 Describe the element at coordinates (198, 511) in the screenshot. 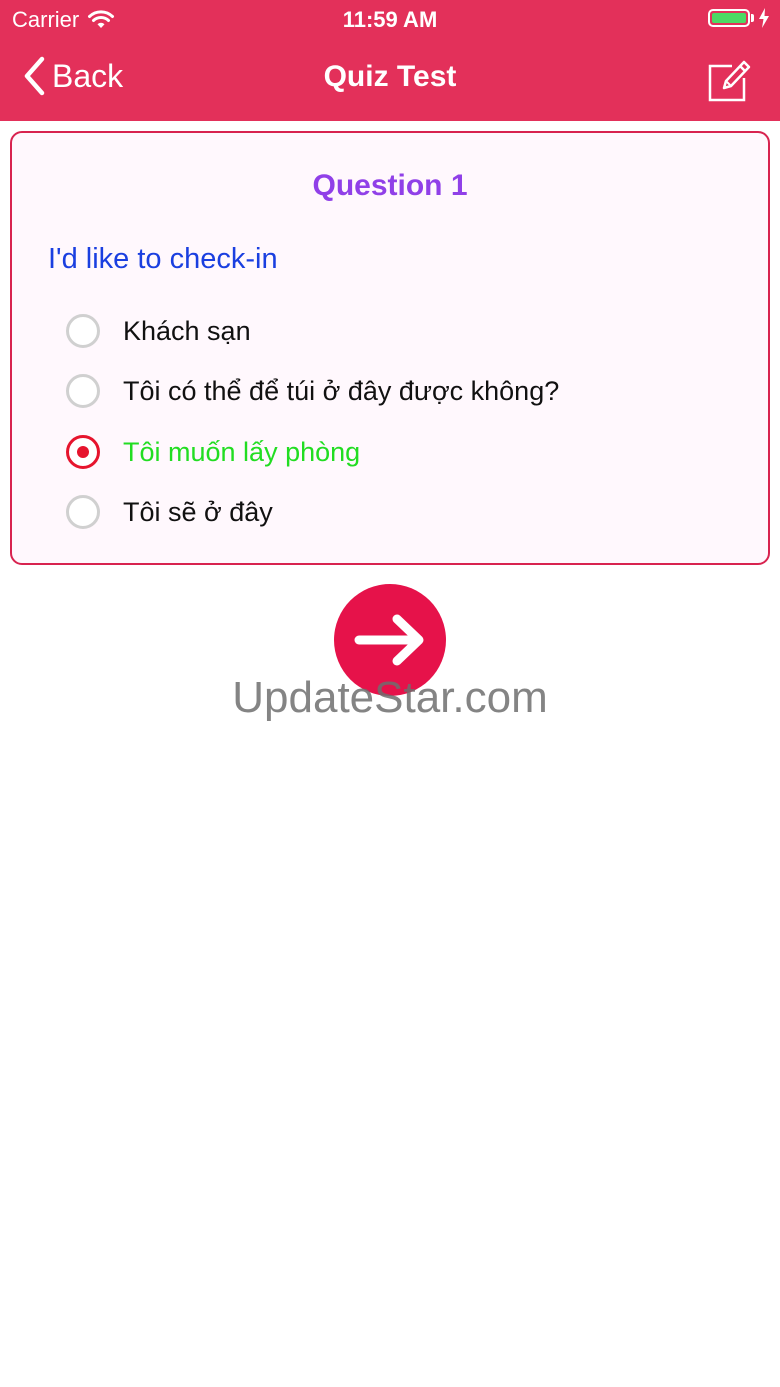

I see `answer-label: Tôi sẽ ở đây` at that location.